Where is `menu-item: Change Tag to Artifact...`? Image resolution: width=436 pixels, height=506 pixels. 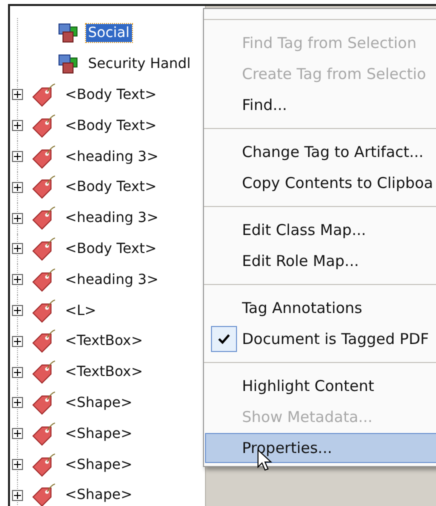
menu-item: Change Tag to Artifact... is located at coordinates (320, 152).